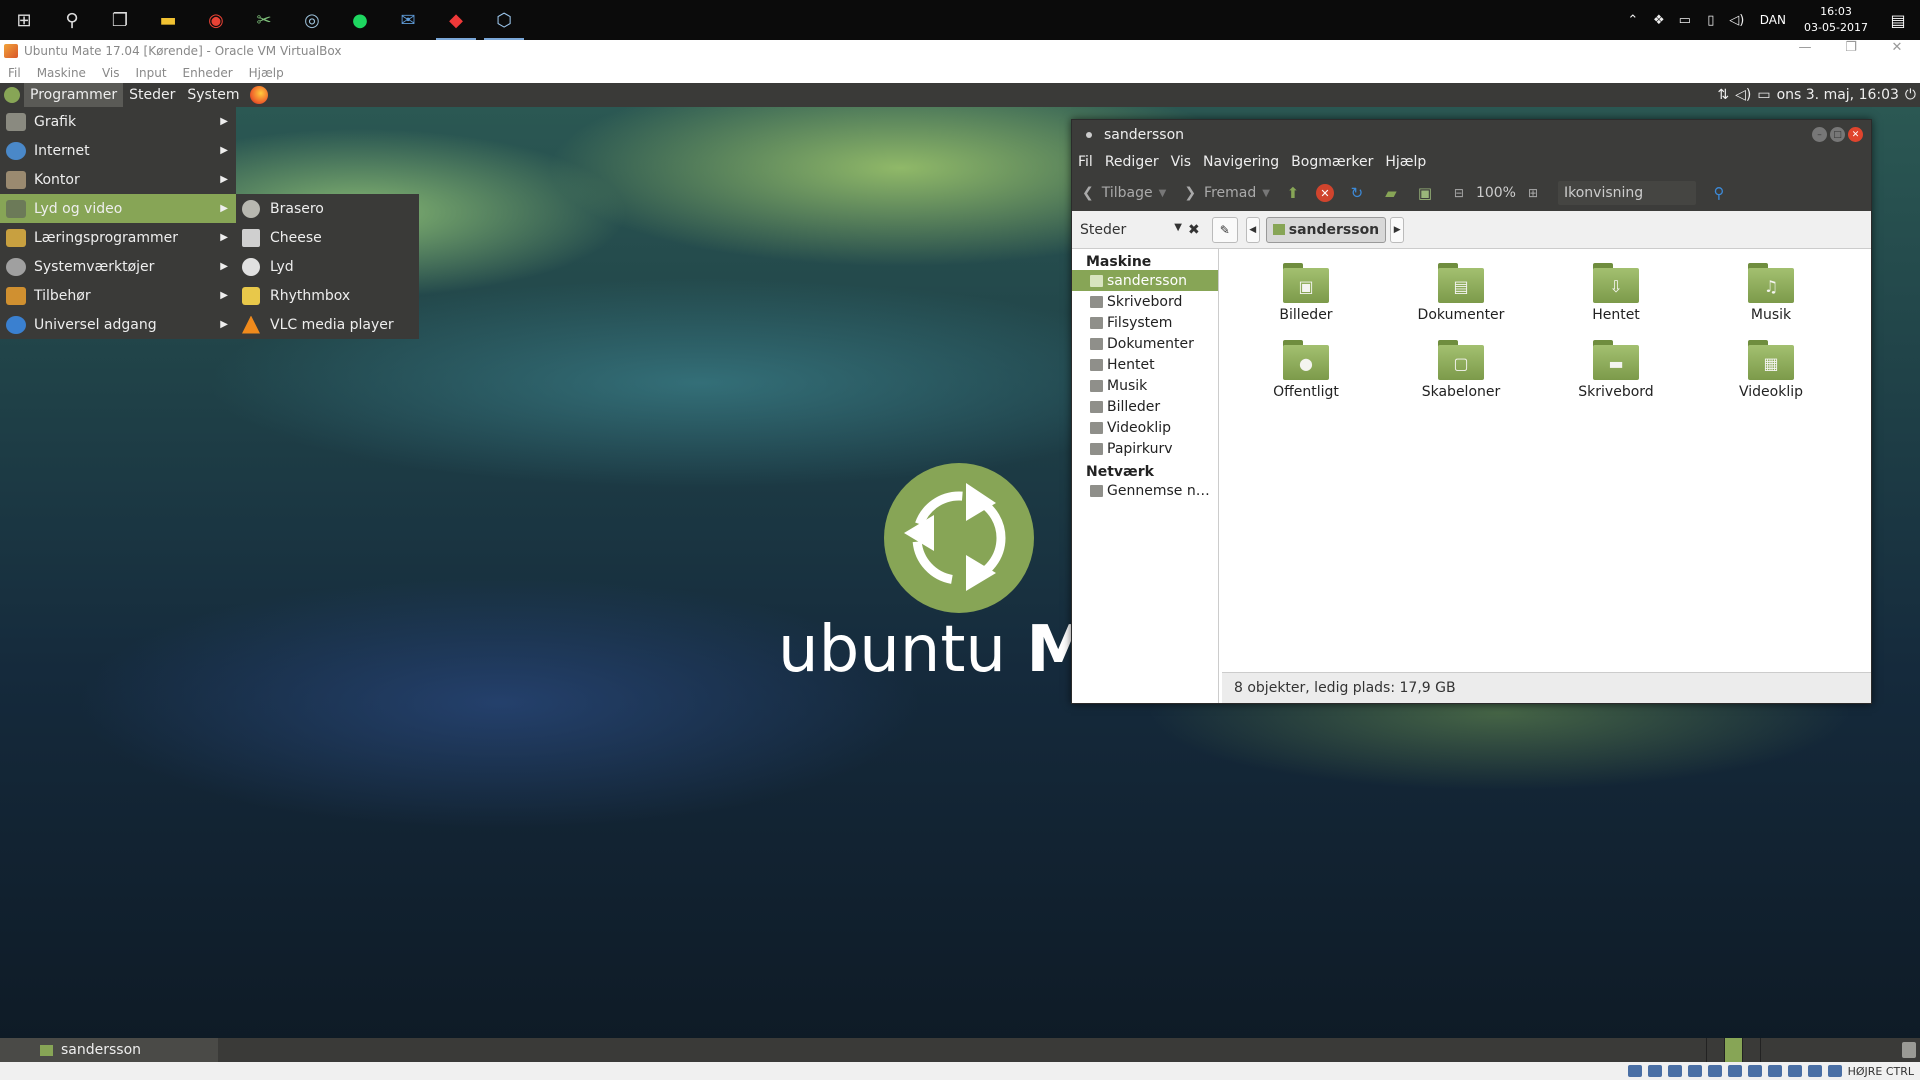  I want to click on virtualbox-icon: ⬡, so click(504, 20).